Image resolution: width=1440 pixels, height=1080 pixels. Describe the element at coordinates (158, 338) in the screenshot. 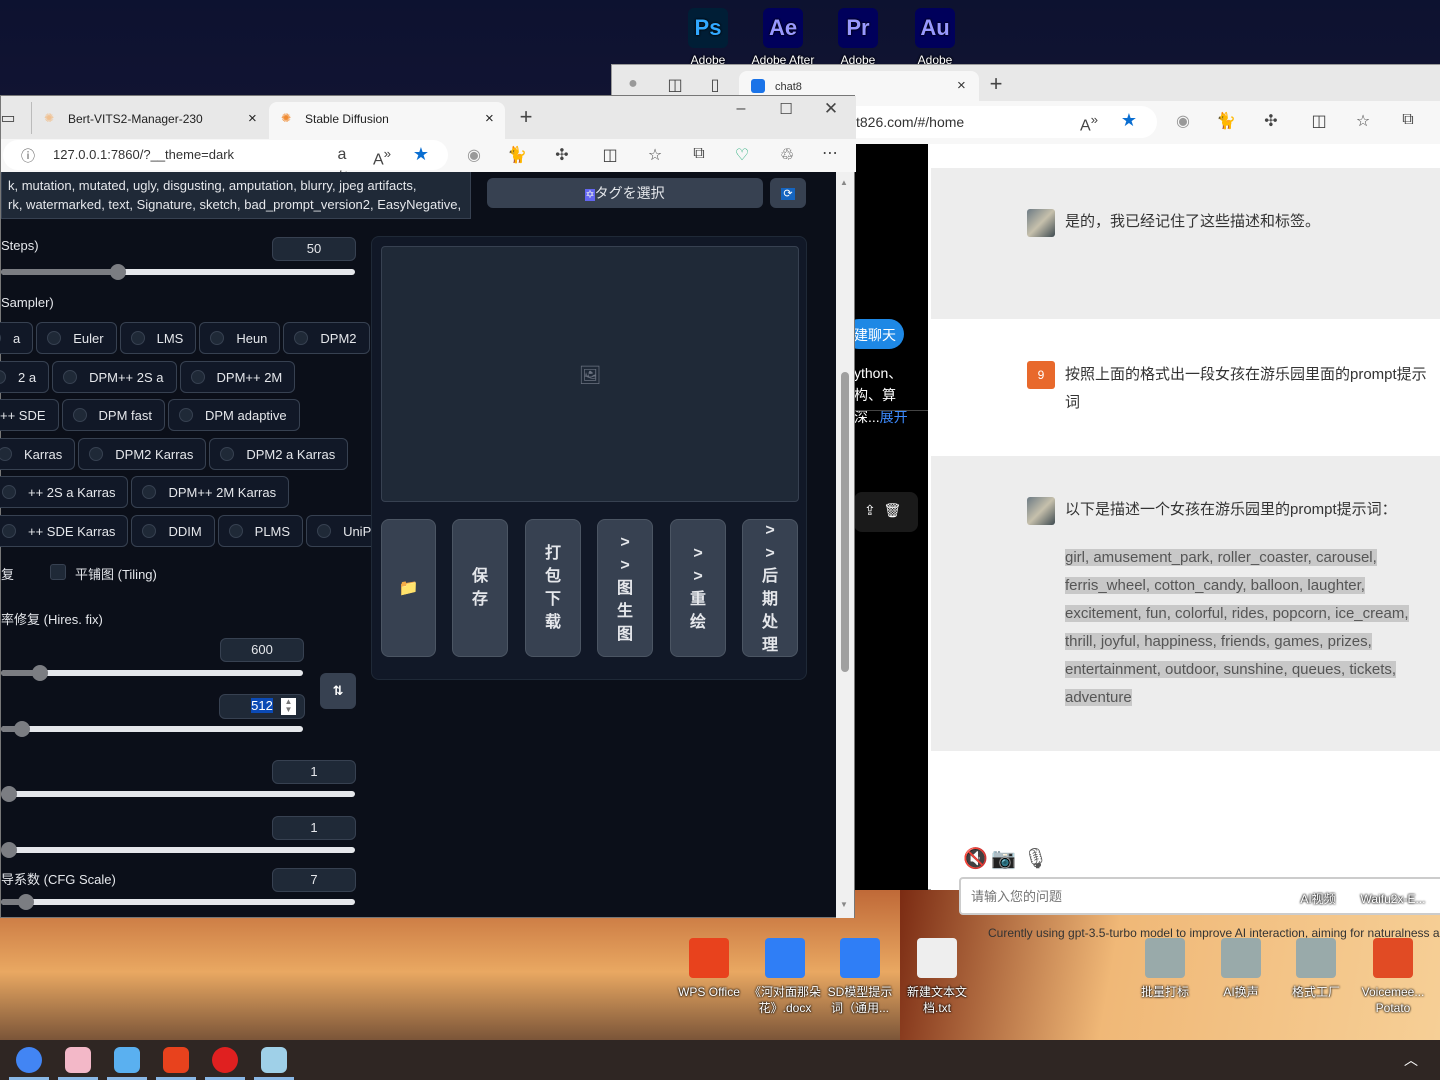

I see `sampler-radio: LMS` at that location.